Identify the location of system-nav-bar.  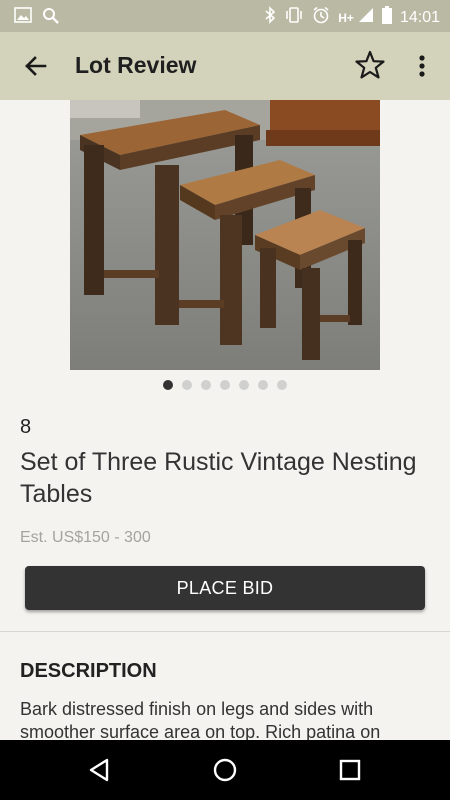
(225, 770).